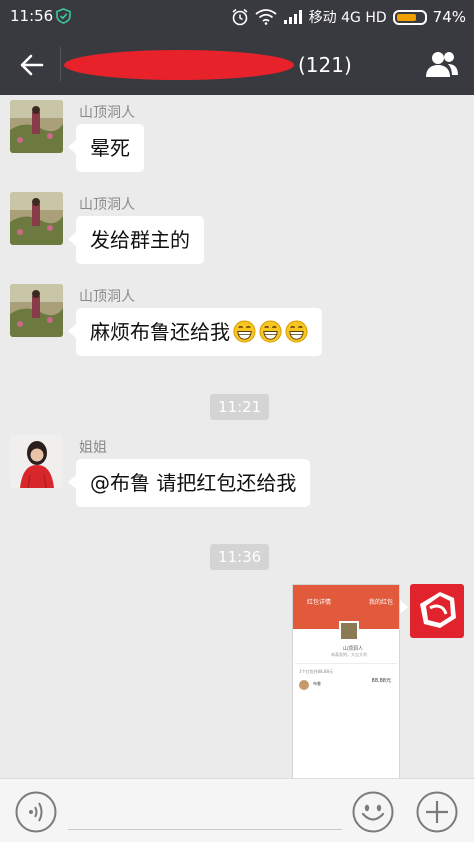 Image resolution: width=474 pixels, height=842 pixels. Describe the element at coordinates (160, 332) in the screenshot. I see `message-text: 麻烦布鲁还给我` at that location.